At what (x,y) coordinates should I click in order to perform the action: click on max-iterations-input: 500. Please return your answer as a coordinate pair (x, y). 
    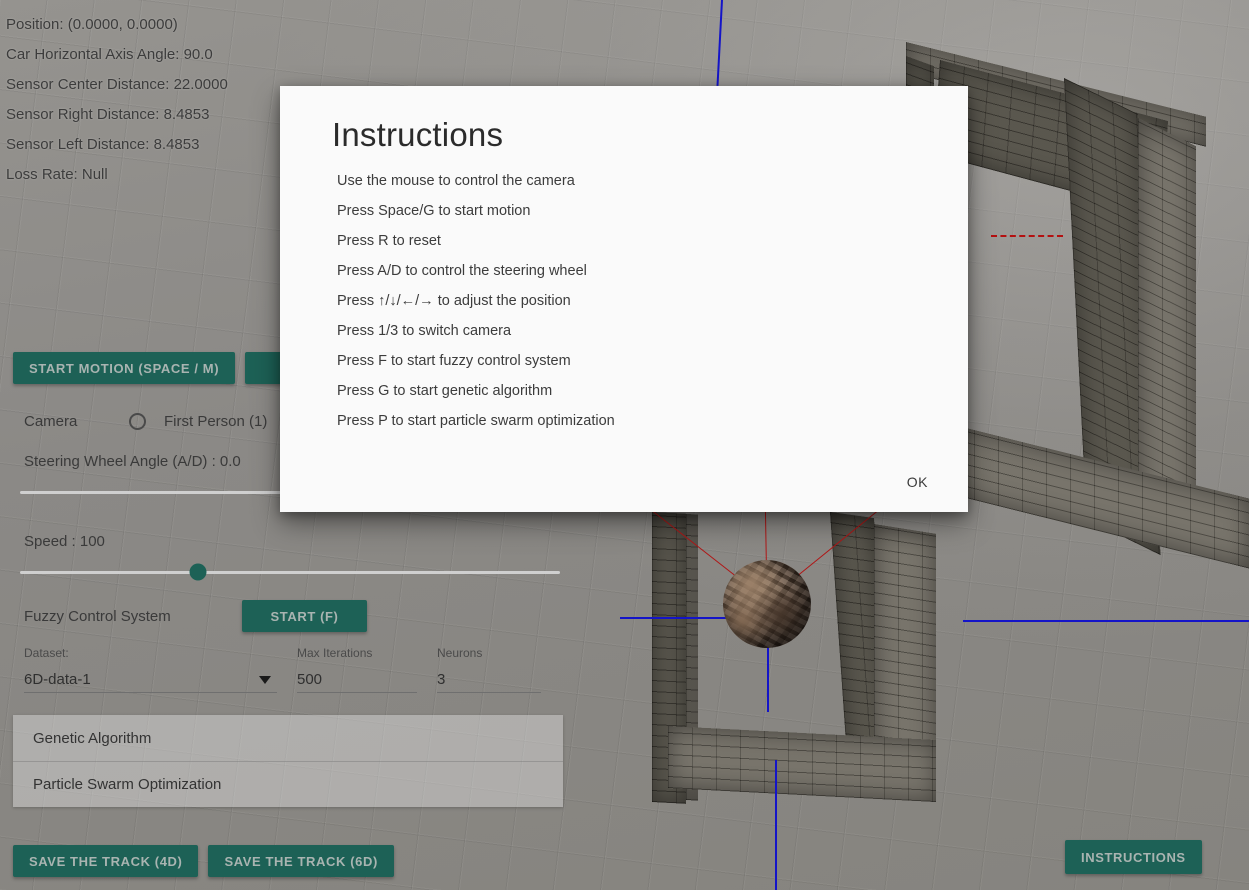
    Looking at the image, I should click on (357, 680).